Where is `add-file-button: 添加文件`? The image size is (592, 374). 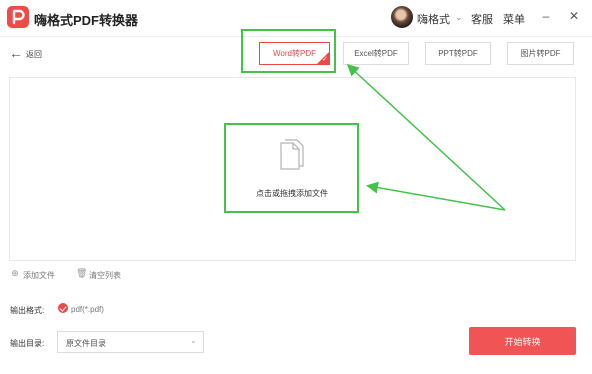 add-file-button: 添加文件 is located at coordinates (39, 275).